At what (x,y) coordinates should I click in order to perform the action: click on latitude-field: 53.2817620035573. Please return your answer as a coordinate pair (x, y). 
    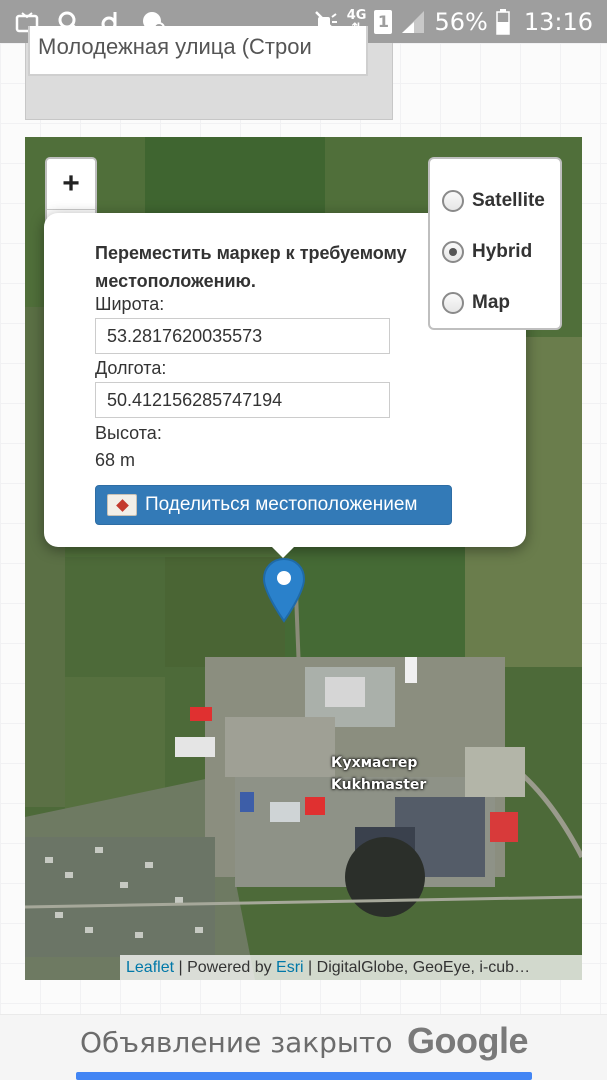
    Looking at the image, I should click on (242, 336).